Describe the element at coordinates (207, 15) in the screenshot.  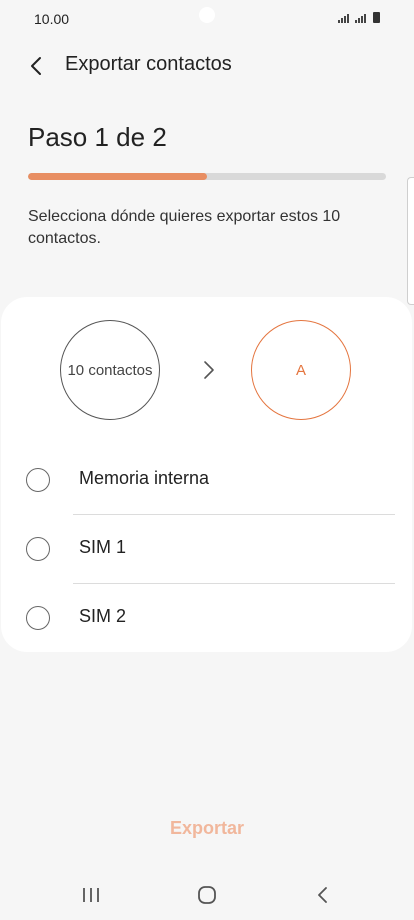
I see `camera-cutout` at that location.